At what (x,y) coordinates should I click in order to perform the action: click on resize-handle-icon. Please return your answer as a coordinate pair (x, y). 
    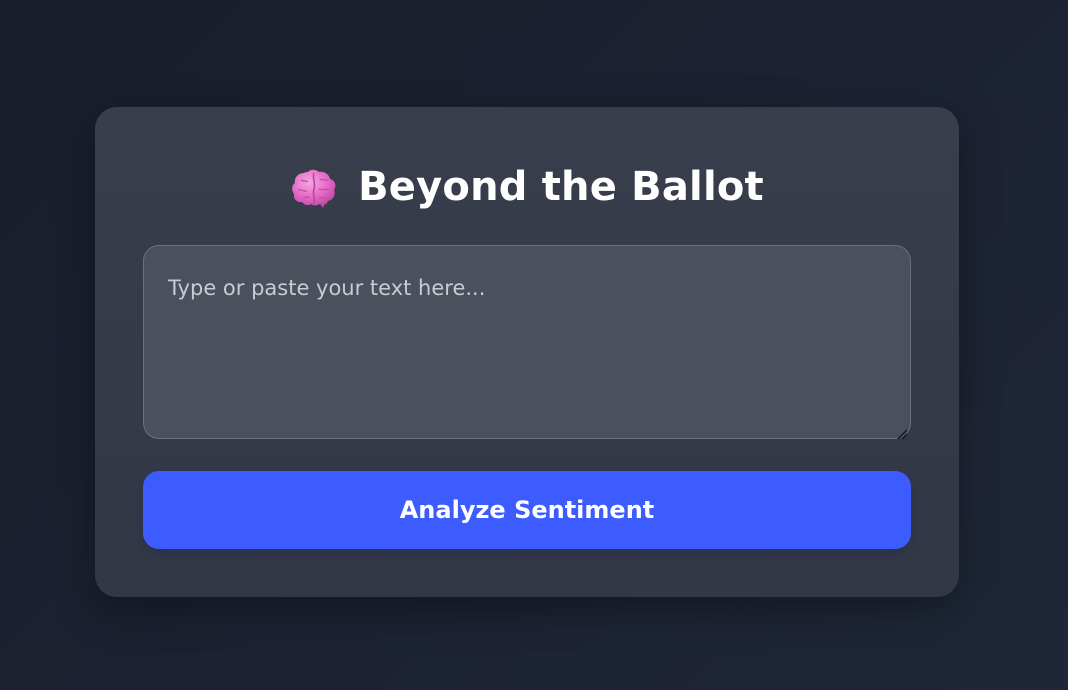
    Looking at the image, I should click on (902, 432).